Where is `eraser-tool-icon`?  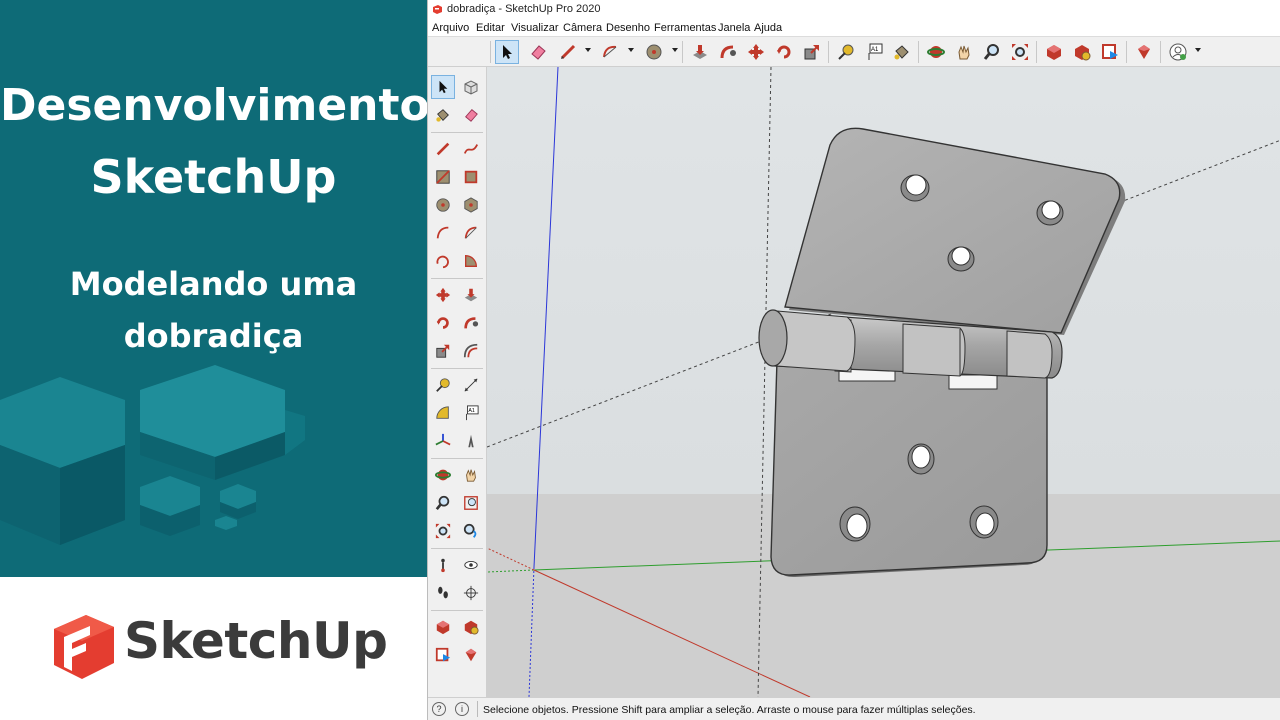
eraser-tool-icon is located at coordinates (471, 115).